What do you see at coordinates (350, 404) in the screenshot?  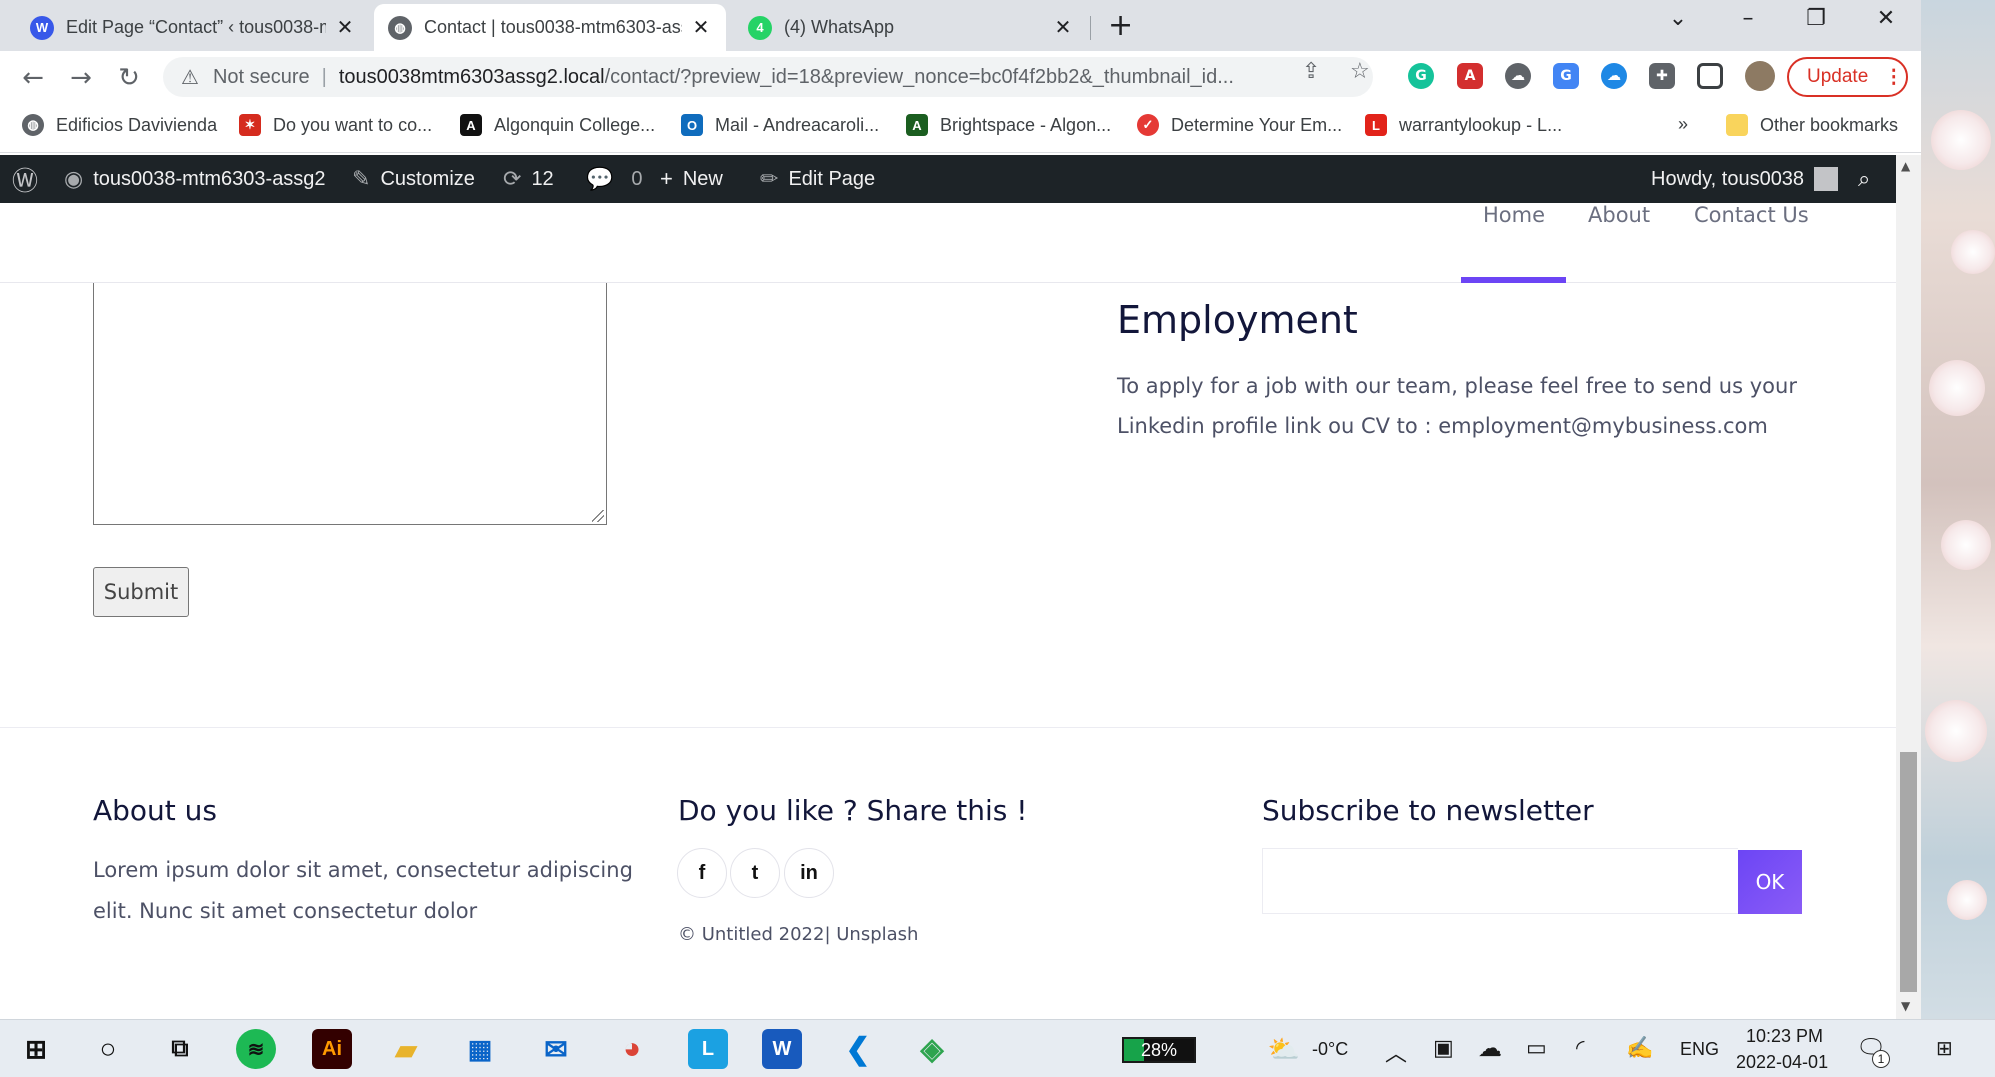 I see `message-textarea` at bounding box center [350, 404].